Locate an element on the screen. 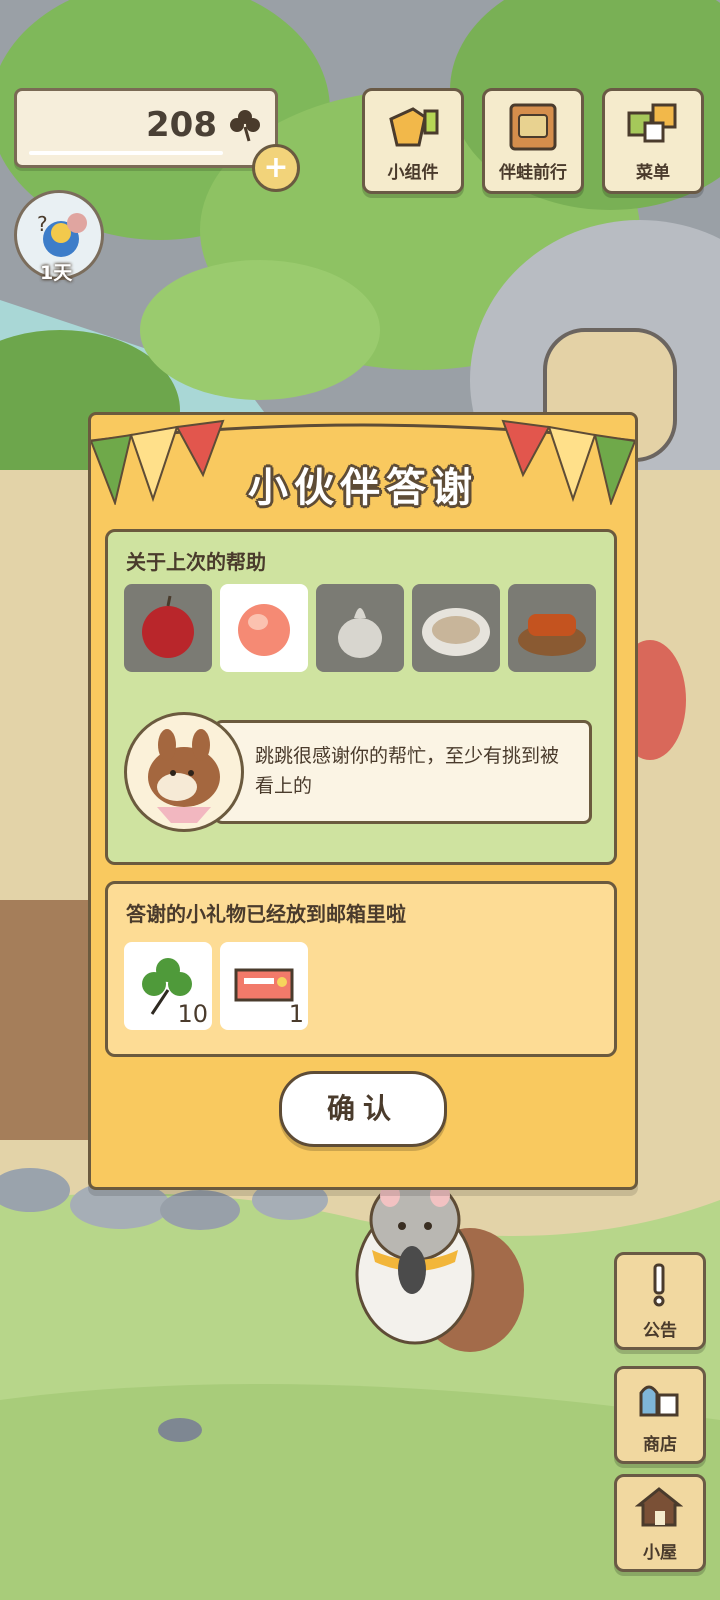 Image resolution: width=720 pixels, height=1600 pixels. garlic-icon is located at coordinates (360, 633).